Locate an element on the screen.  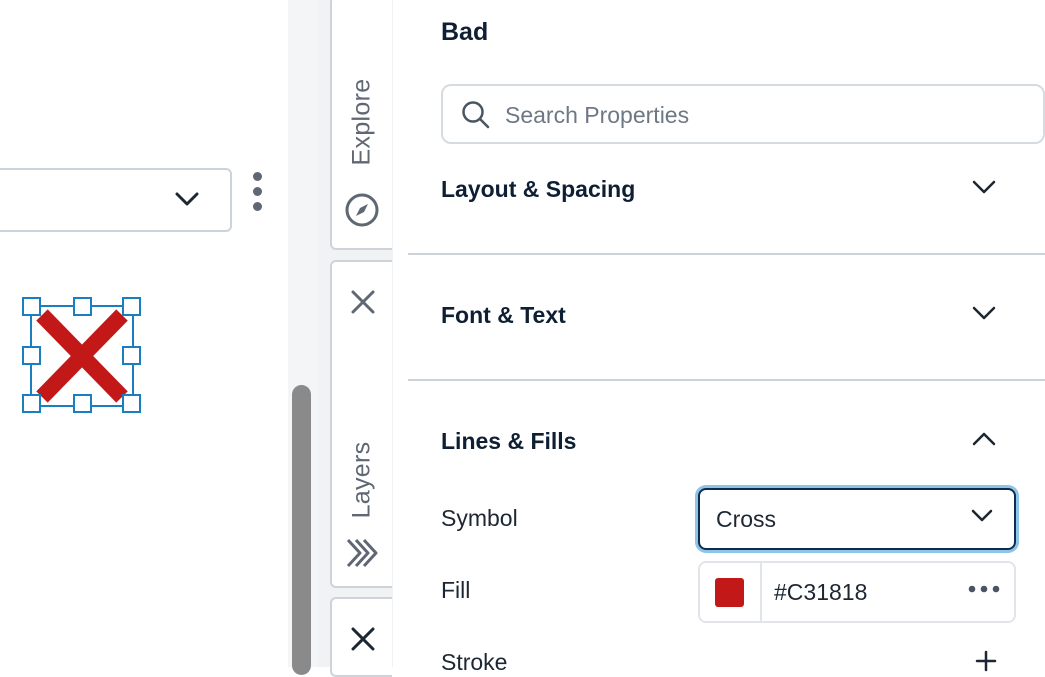
cross-shape is located at coordinates (82, 356).